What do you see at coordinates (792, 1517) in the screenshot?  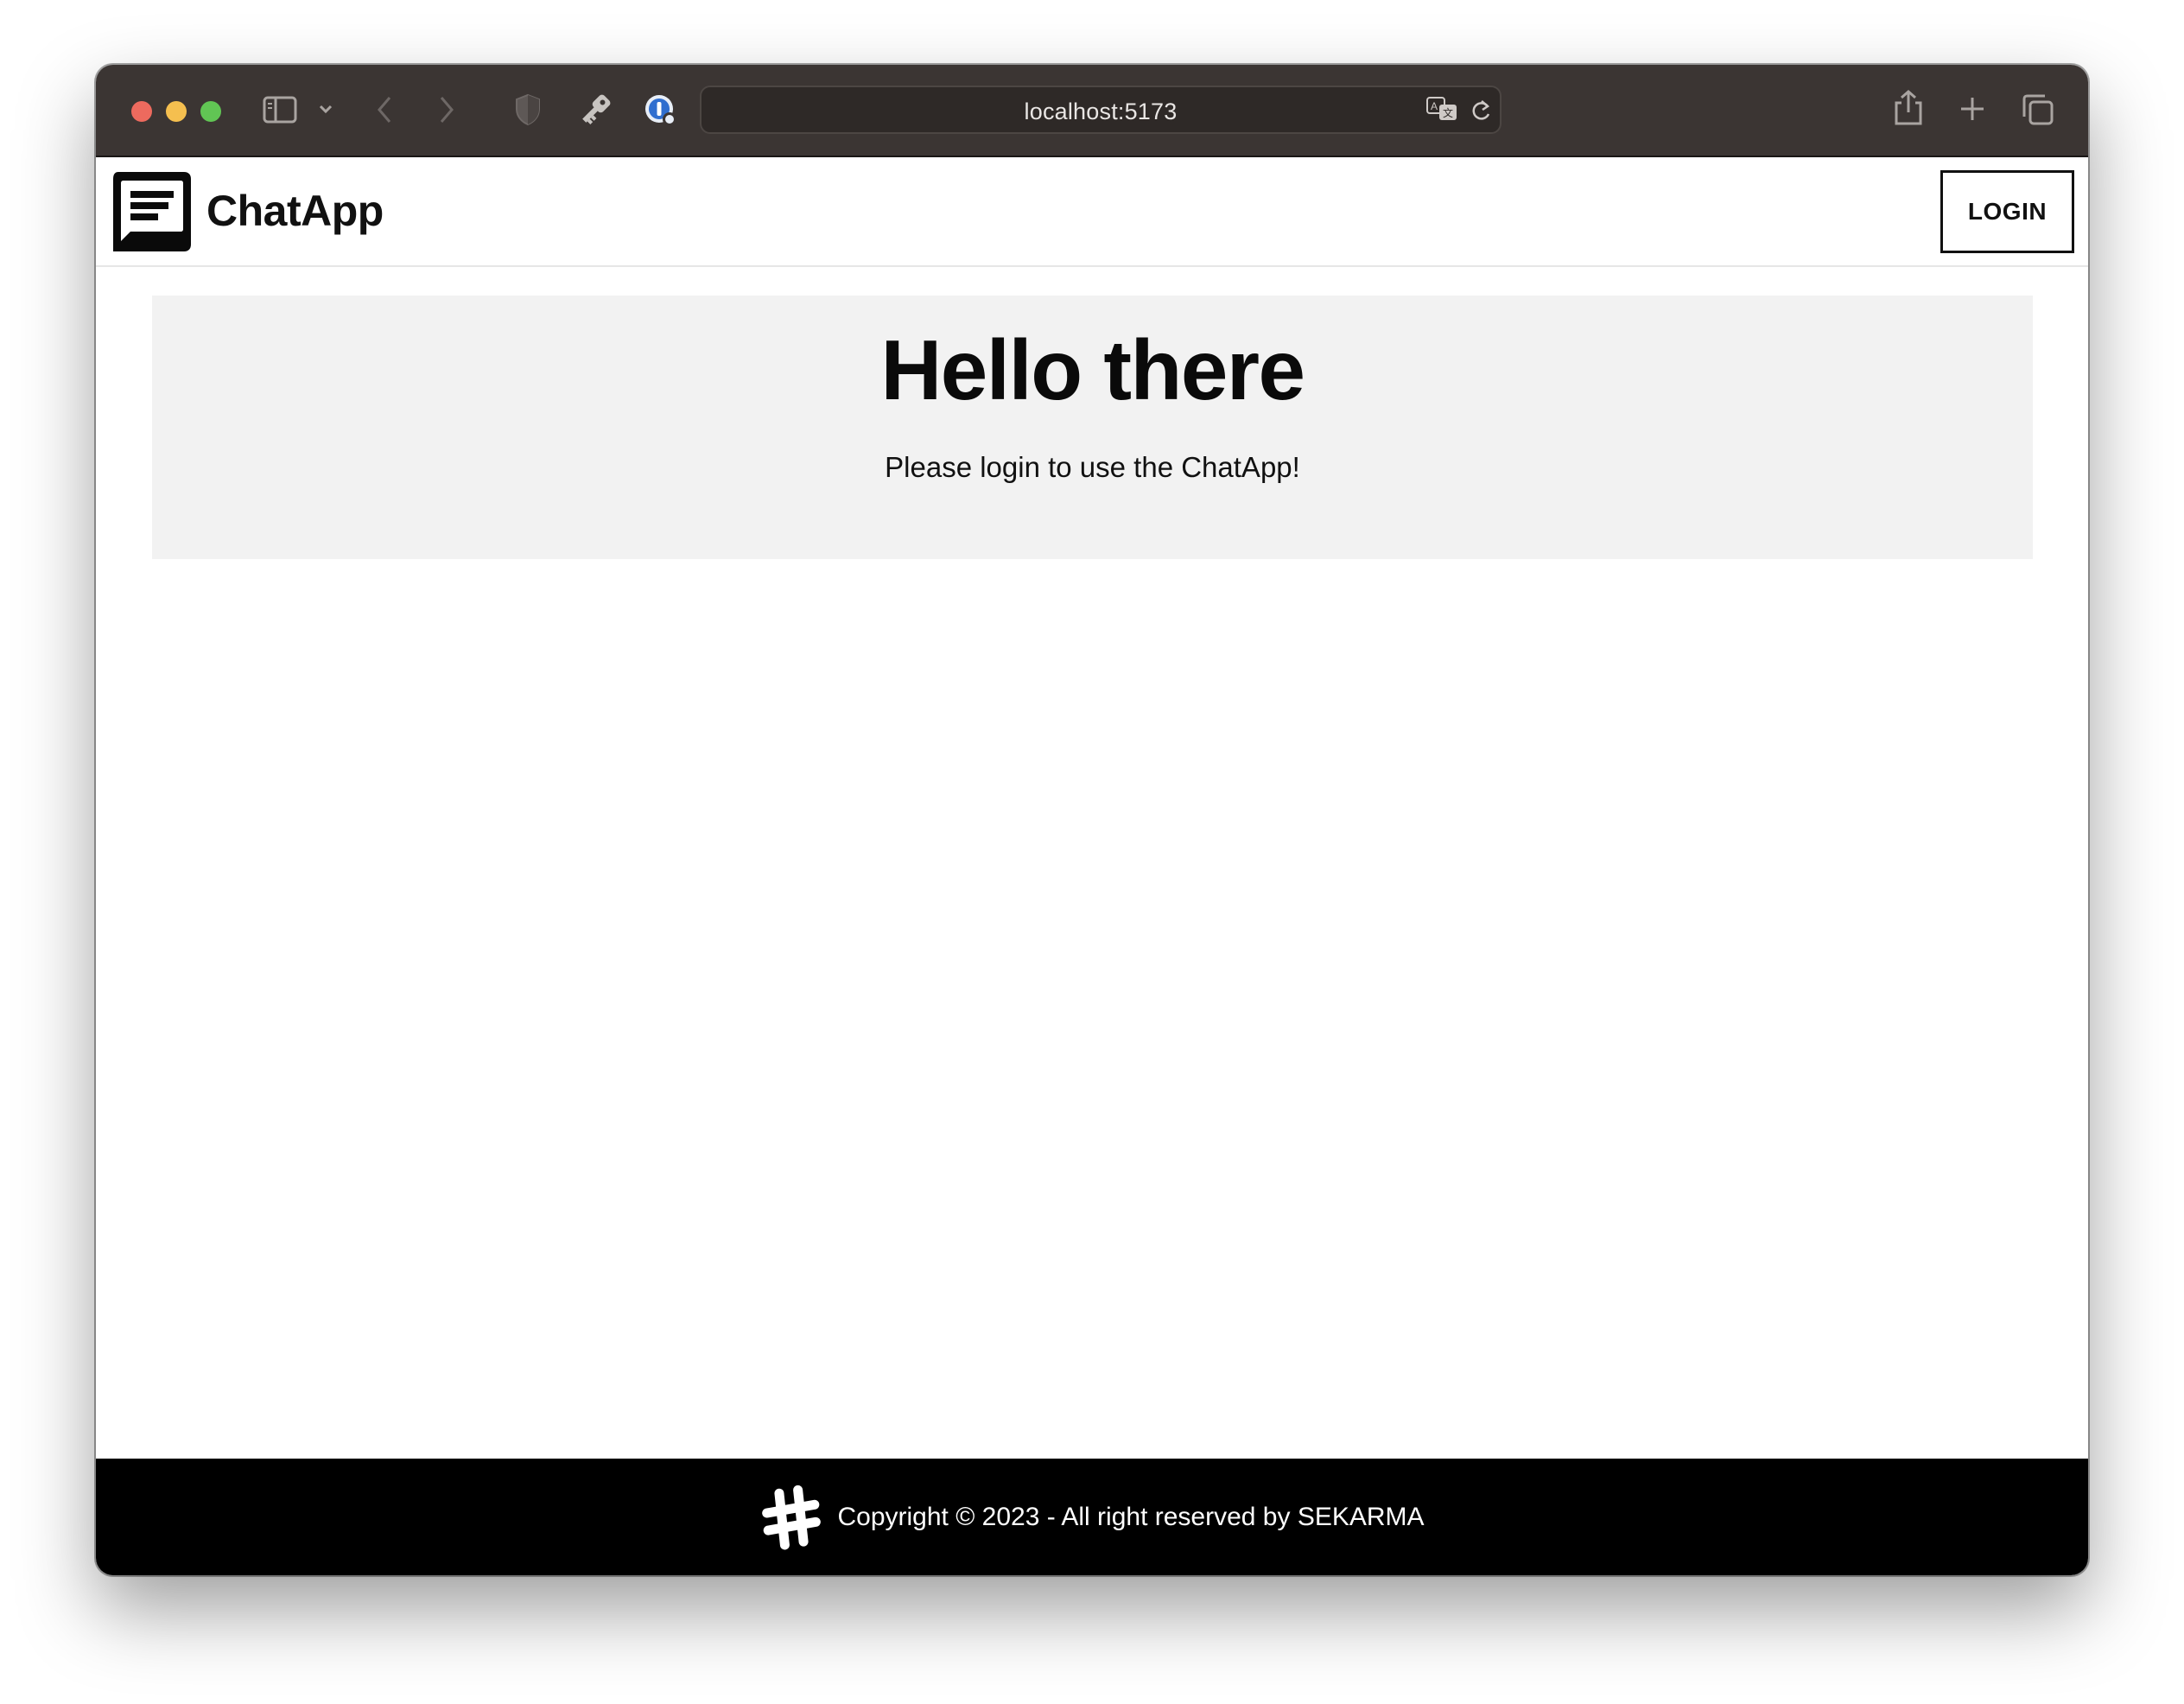 I see `hashtag-icon` at bounding box center [792, 1517].